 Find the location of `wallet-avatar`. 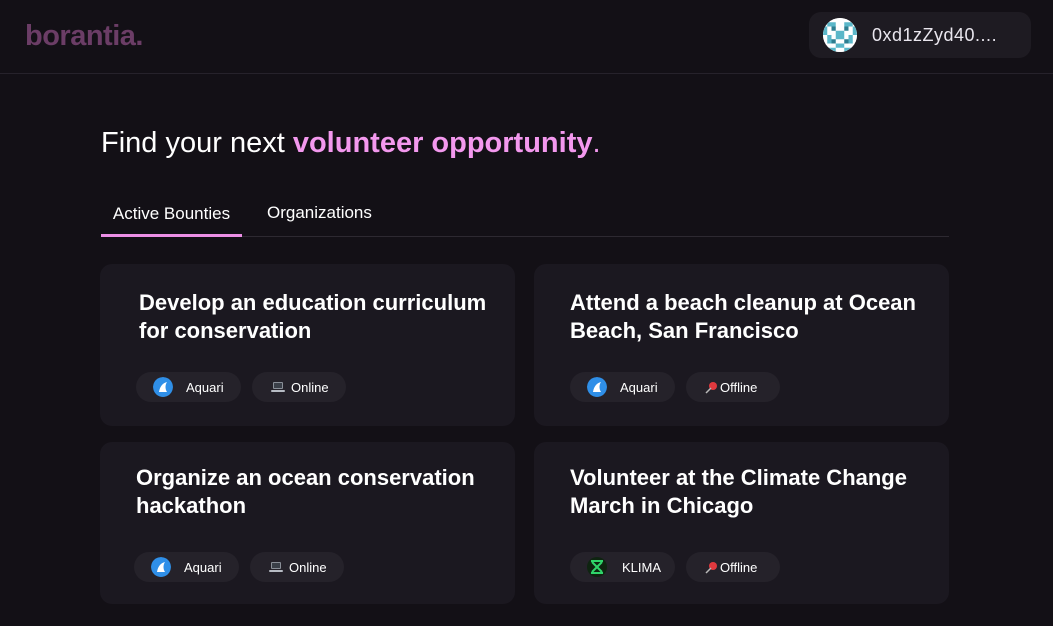

wallet-avatar is located at coordinates (840, 35).